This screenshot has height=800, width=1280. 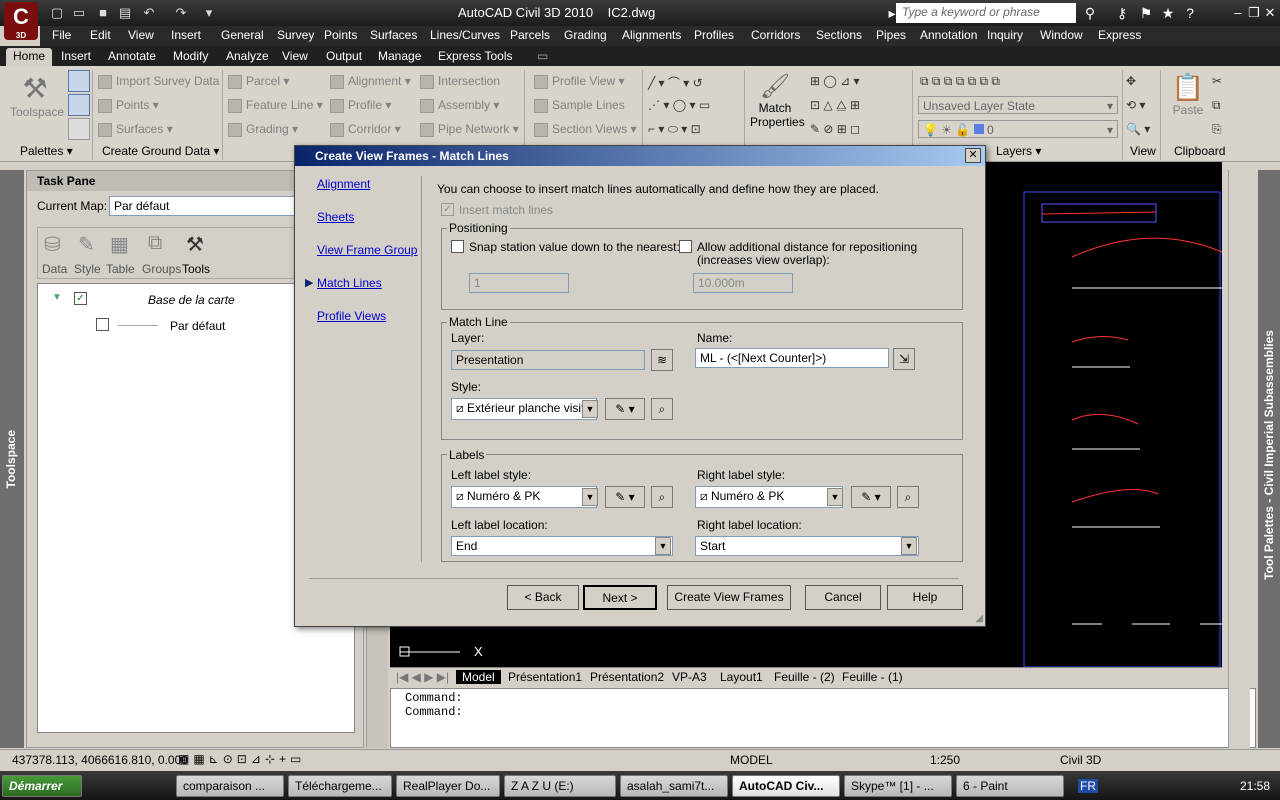 What do you see at coordinates (625, 497) in the screenshot?
I see `edit-left-style-icon: ✎ ▾` at bounding box center [625, 497].